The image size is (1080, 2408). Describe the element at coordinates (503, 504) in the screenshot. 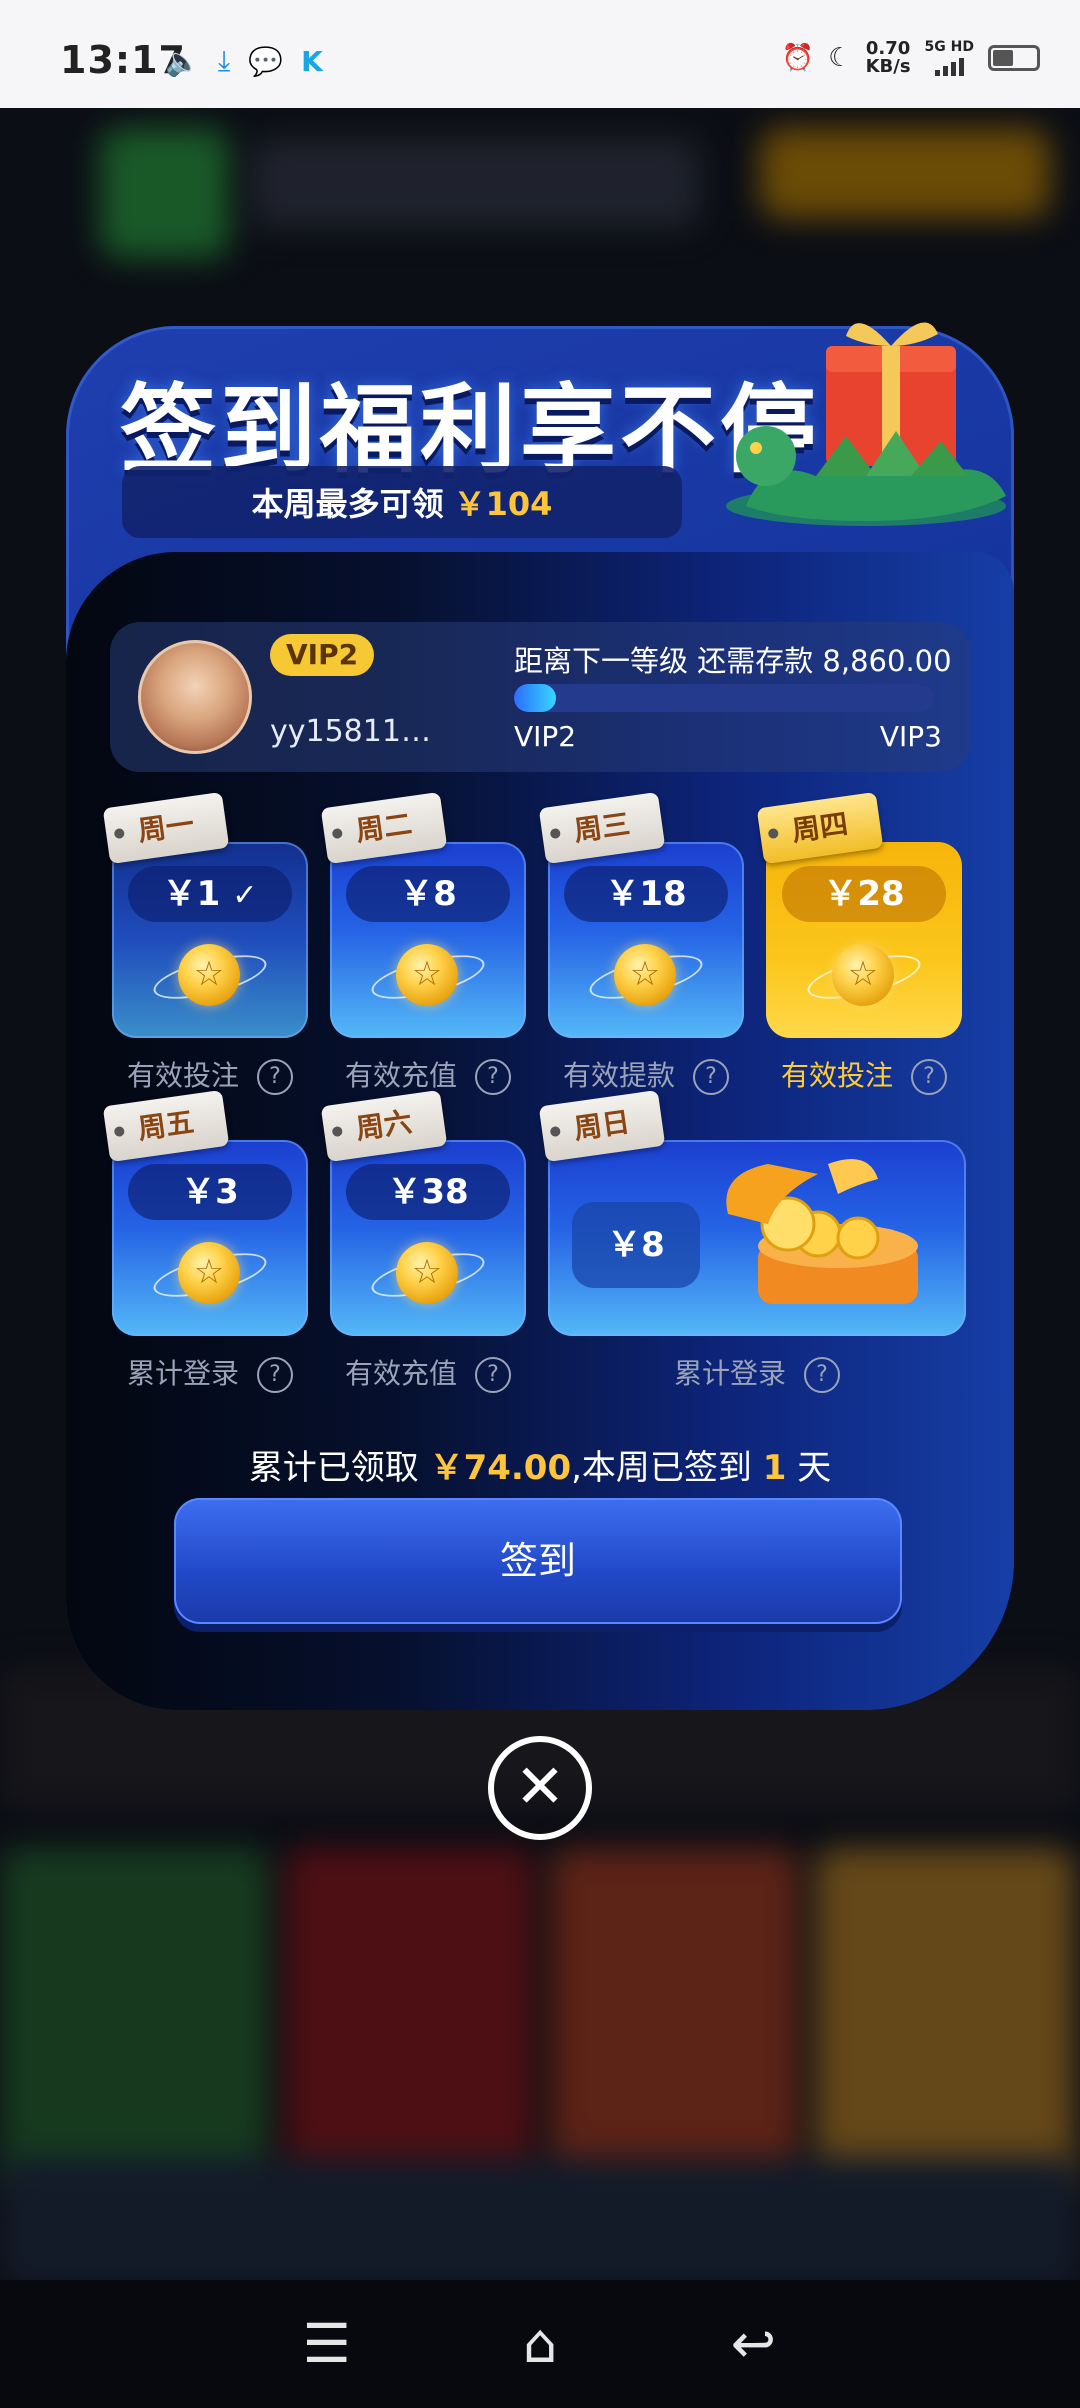

I see `weekly-max-amount: ￥104` at that location.